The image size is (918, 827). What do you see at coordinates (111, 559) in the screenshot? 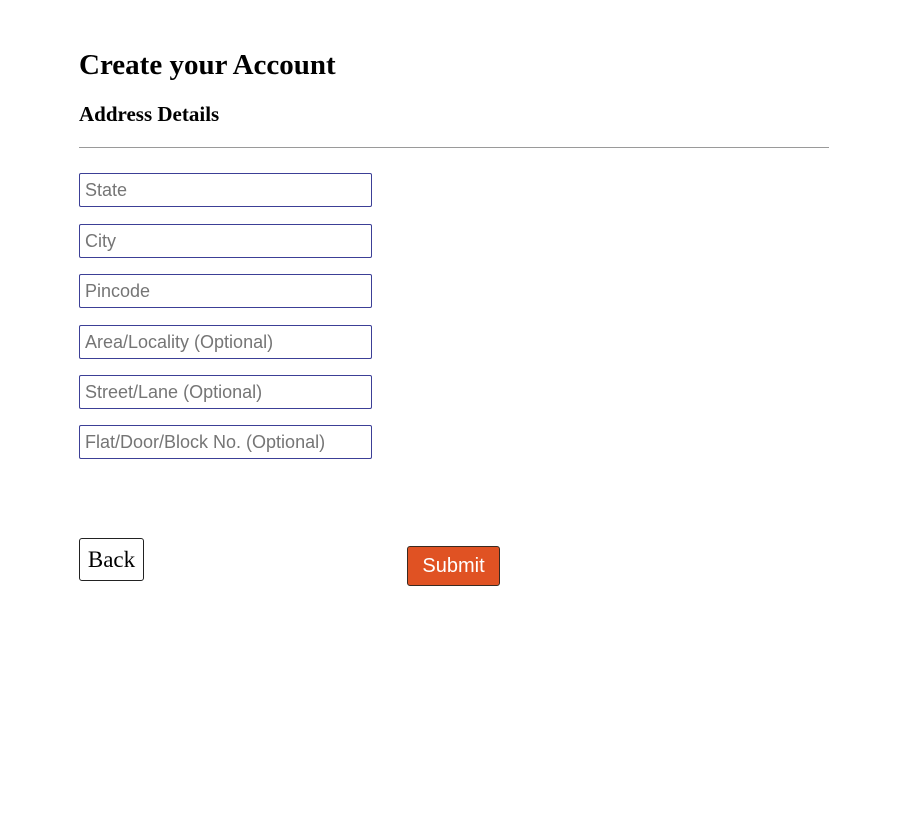
I see `back-button: Back` at bounding box center [111, 559].